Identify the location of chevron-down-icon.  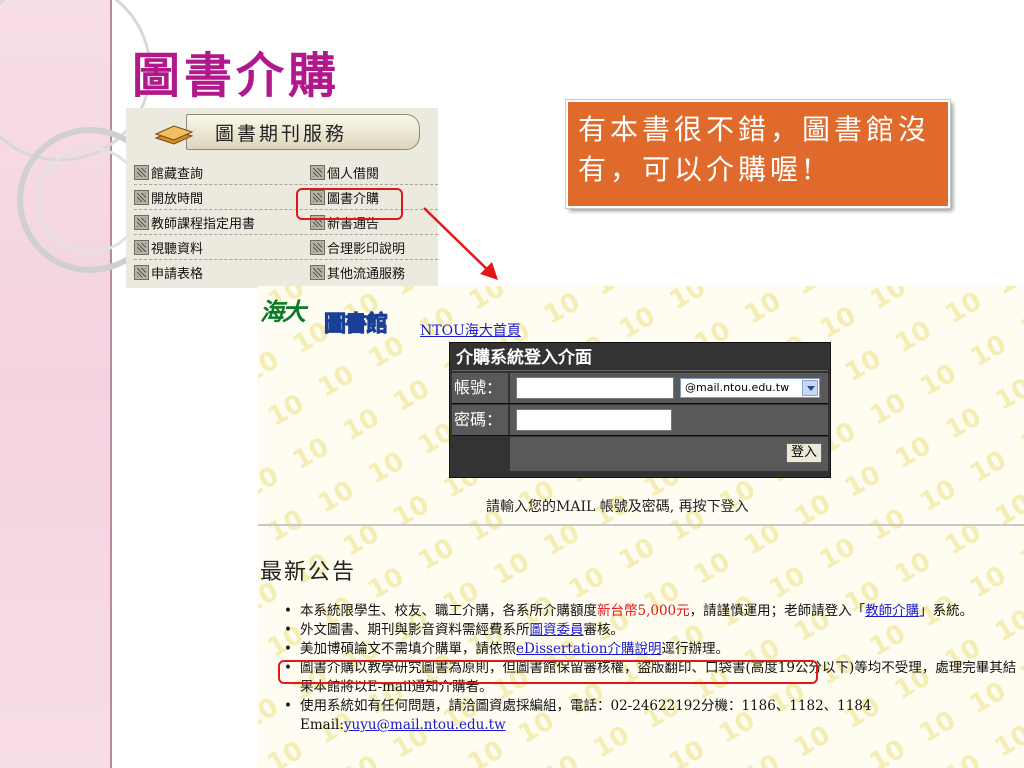
(810, 388).